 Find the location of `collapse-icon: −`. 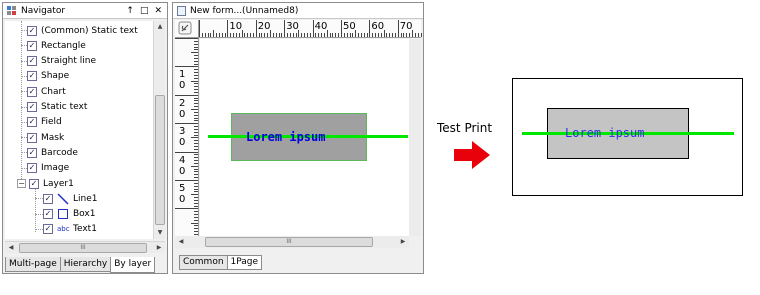

collapse-icon: − is located at coordinates (21, 183).